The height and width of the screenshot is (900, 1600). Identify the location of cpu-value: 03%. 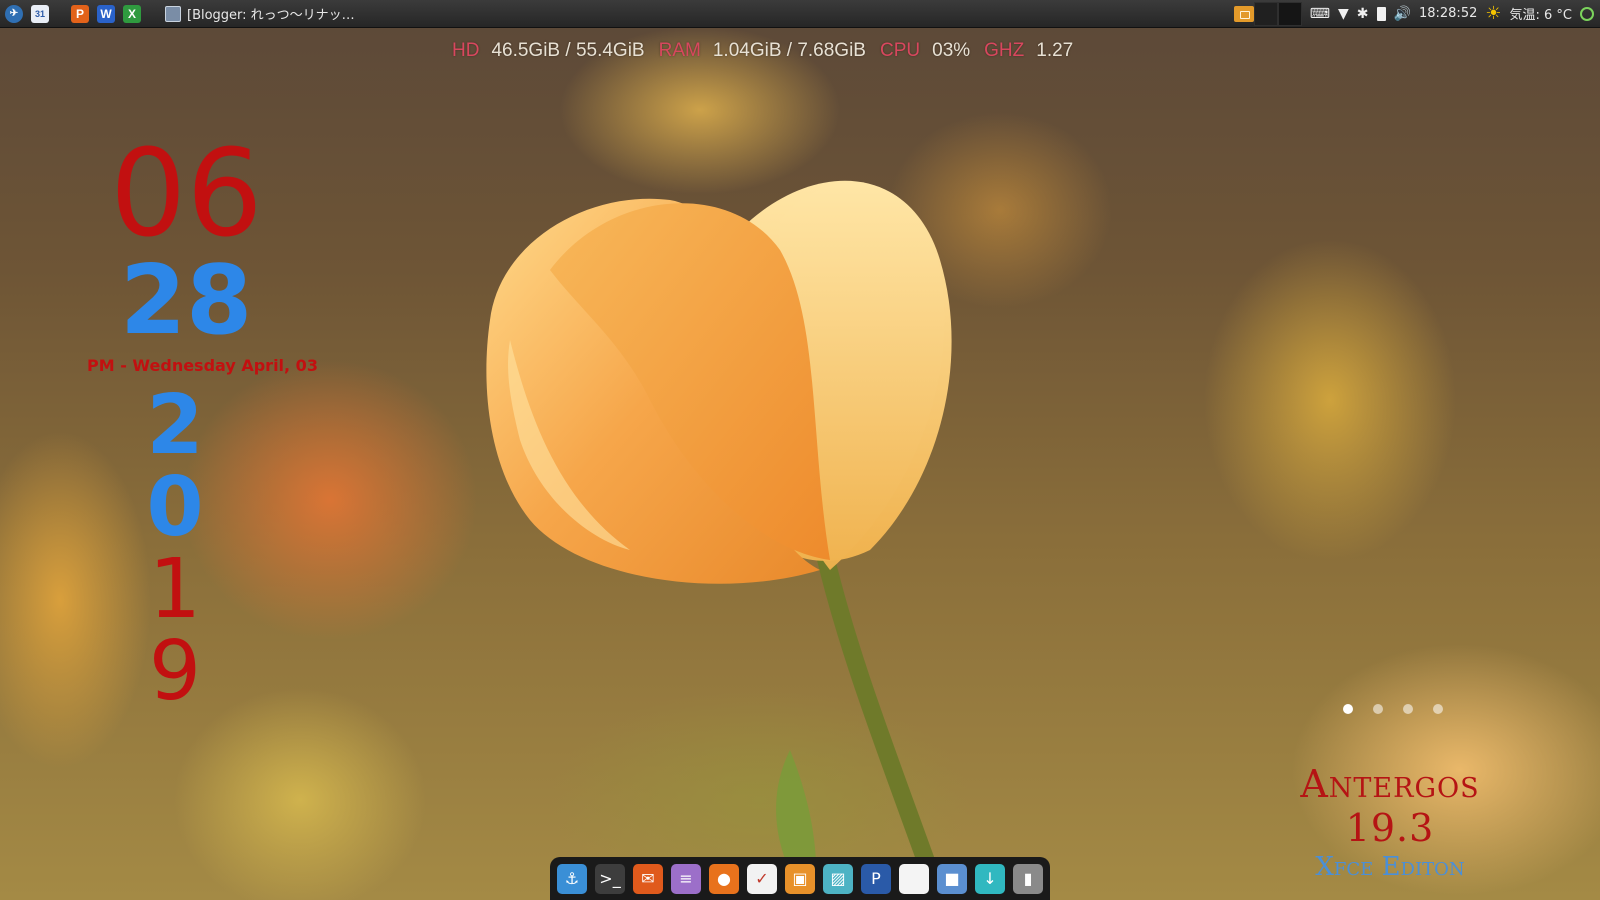
(951, 50).